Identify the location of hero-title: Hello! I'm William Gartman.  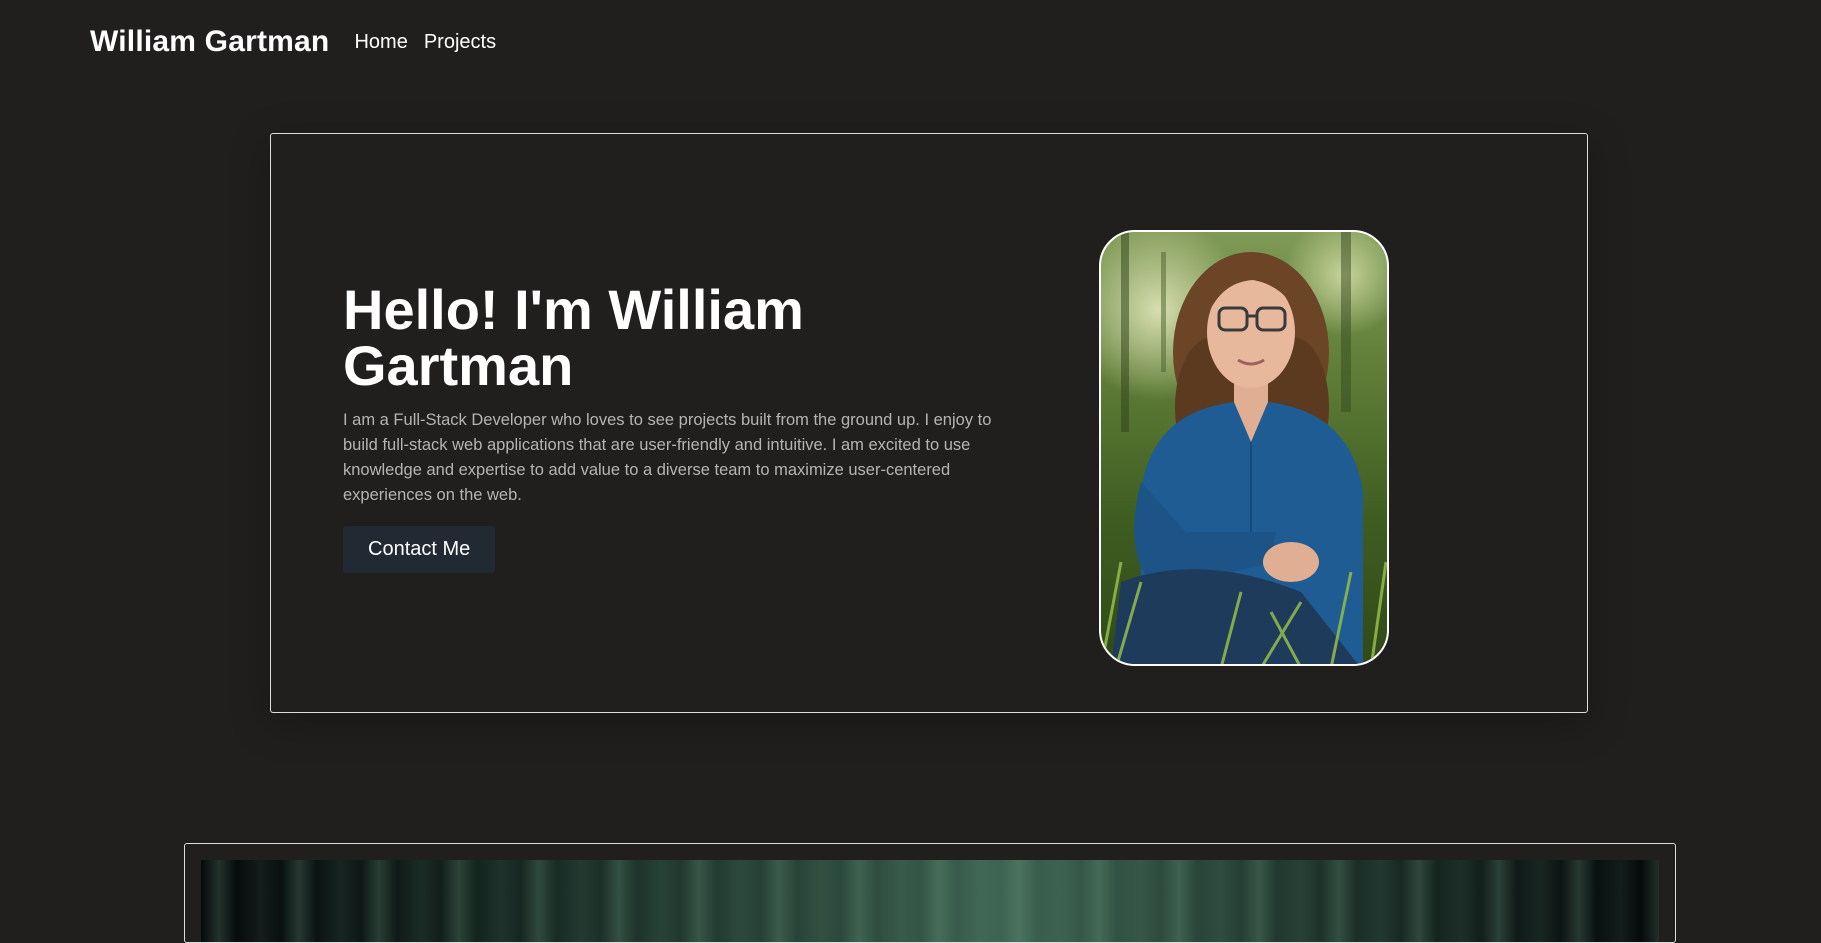
(573, 337).